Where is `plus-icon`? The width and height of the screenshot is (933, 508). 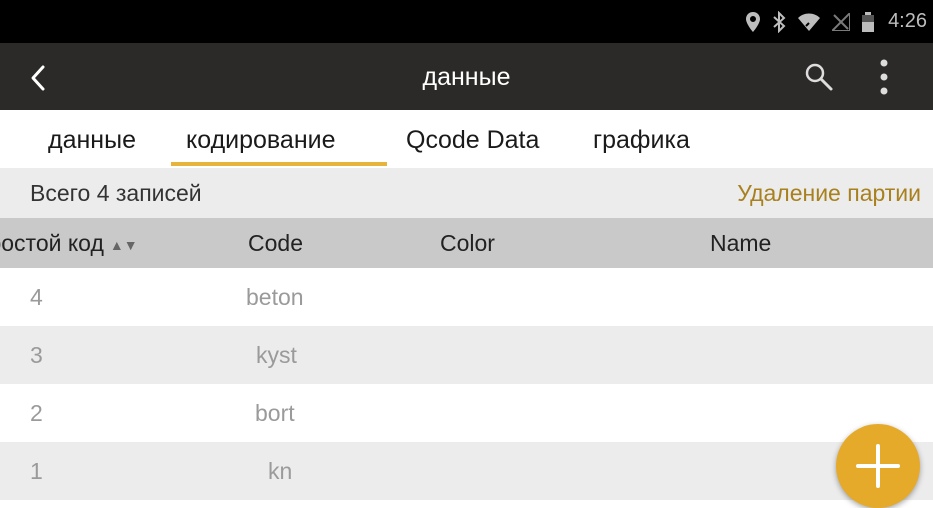
plus-icon is located at coordinates (878, 466).